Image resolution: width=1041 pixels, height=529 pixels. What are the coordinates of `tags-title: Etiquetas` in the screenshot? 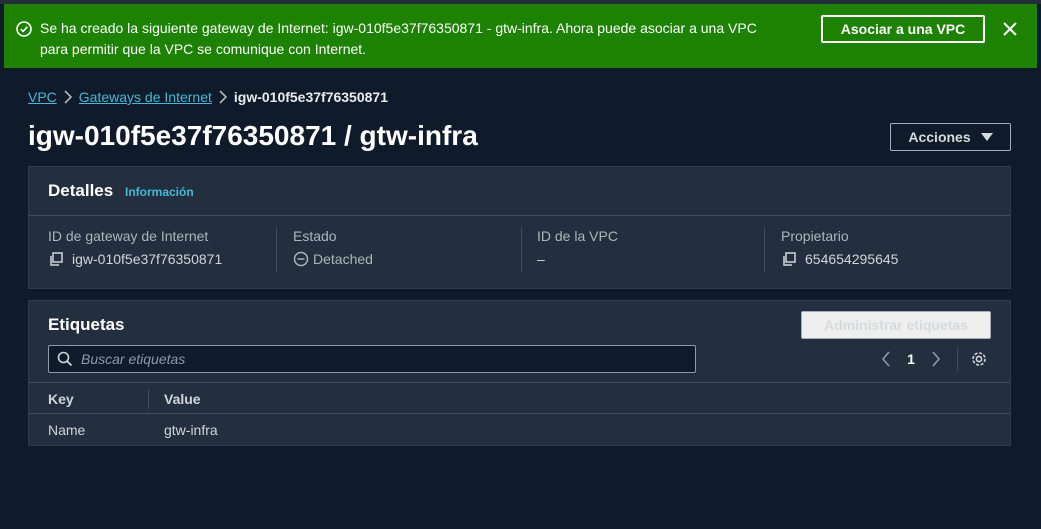 It's located at (86, 324).